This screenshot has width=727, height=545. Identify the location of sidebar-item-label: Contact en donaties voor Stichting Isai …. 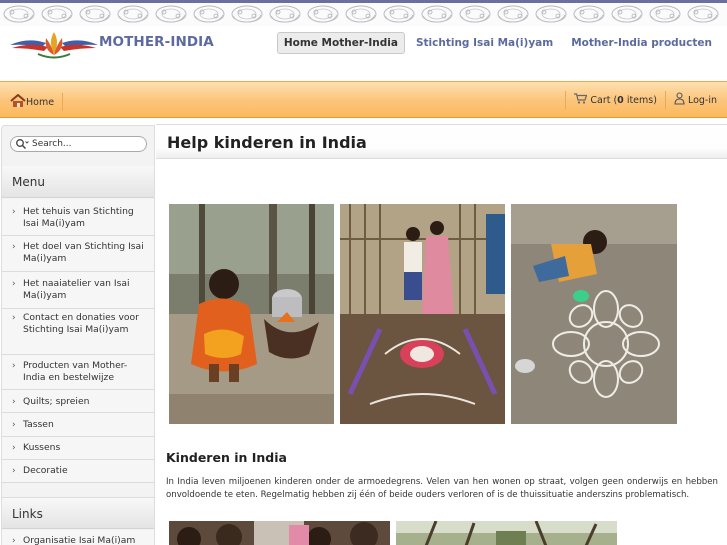
(81, 323).